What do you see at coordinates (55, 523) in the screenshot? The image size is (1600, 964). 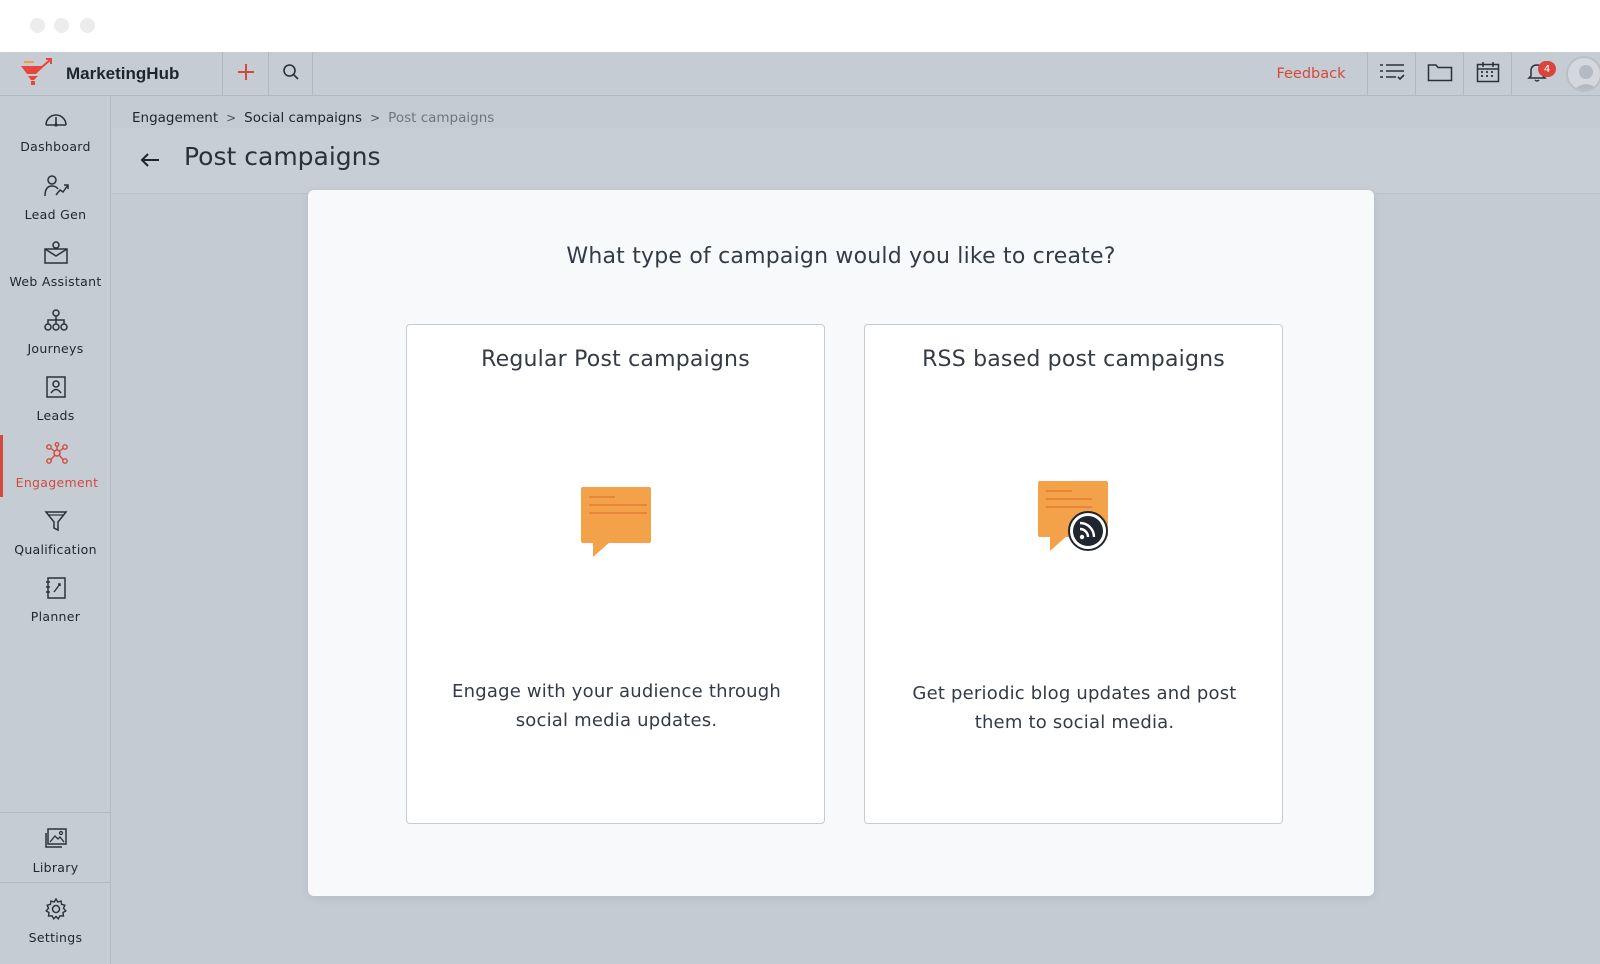 I see `funnel-icon` at bounding box center [55, 523].